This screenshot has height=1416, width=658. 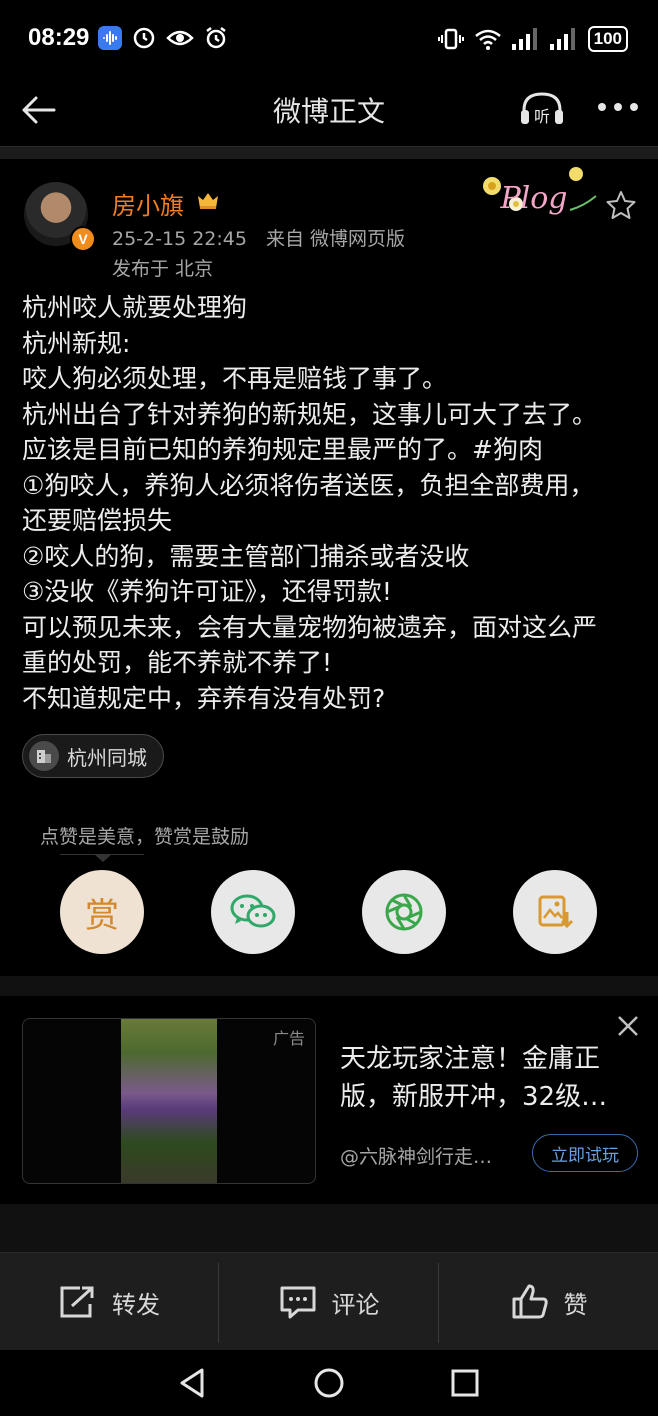 I want to click on vibrate-icon, so click(x=450, y=39).